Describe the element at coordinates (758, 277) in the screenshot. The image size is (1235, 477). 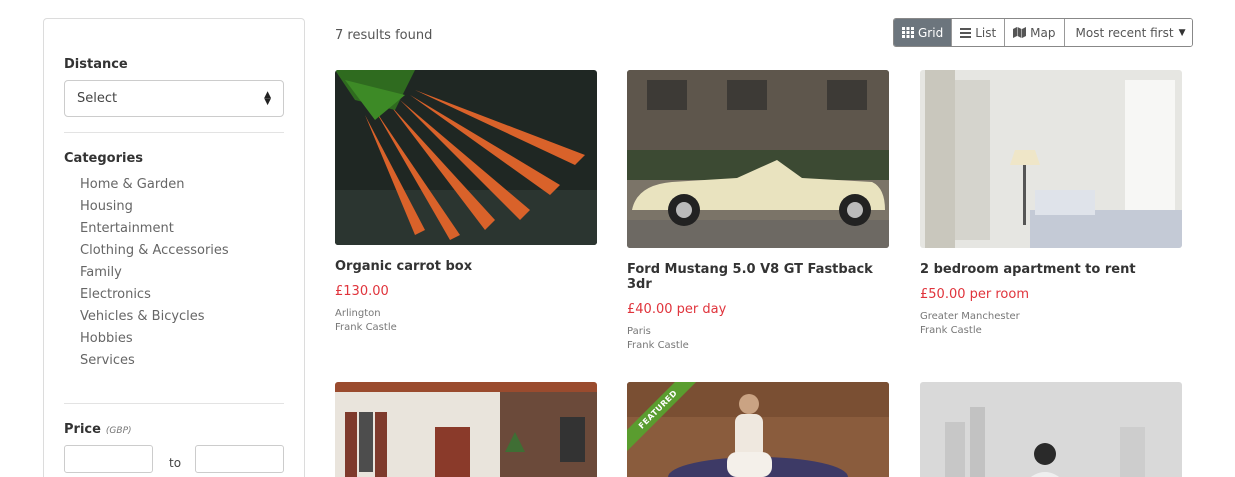
I see `listing-title: Ford Mustang 5.0 V8 GT Fastback 3dr` at that location.